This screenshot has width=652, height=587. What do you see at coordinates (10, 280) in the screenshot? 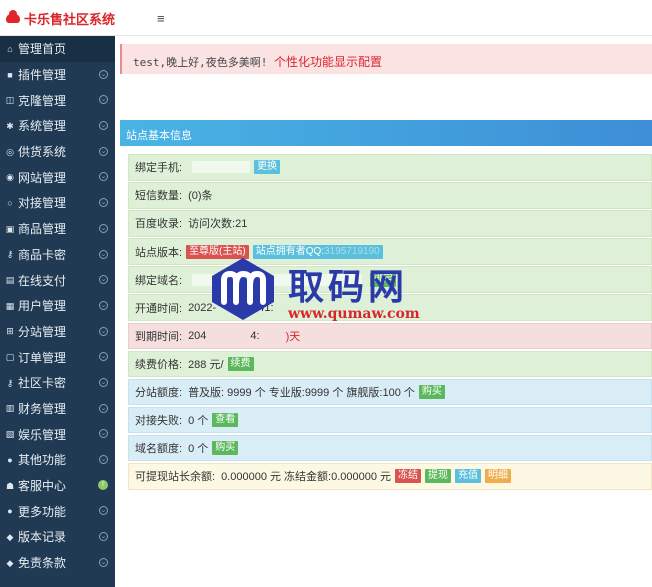
I see `pay-icon: ▤` at bounding box center [10, 280].